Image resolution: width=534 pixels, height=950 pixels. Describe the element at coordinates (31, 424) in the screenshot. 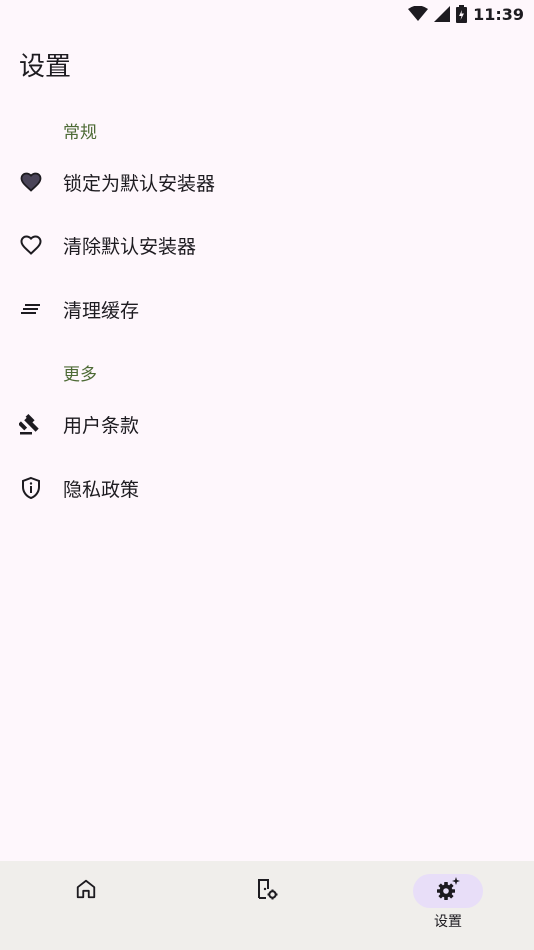

I see `gavel-icon` at that location.